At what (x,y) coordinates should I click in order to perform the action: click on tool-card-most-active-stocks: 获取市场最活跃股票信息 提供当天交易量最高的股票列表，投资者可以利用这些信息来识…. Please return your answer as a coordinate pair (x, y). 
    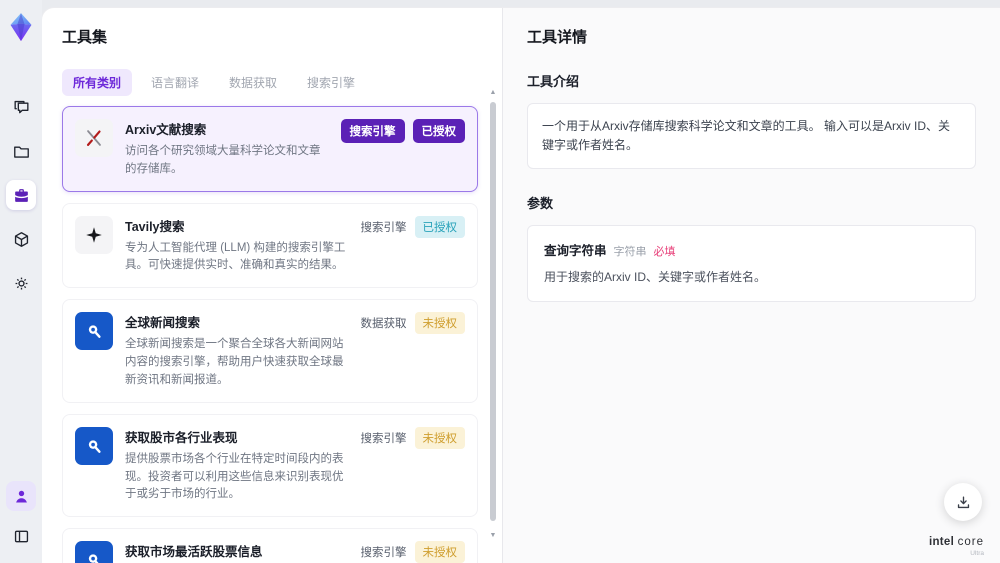
    Looking at the image, I should click on (270, 545).